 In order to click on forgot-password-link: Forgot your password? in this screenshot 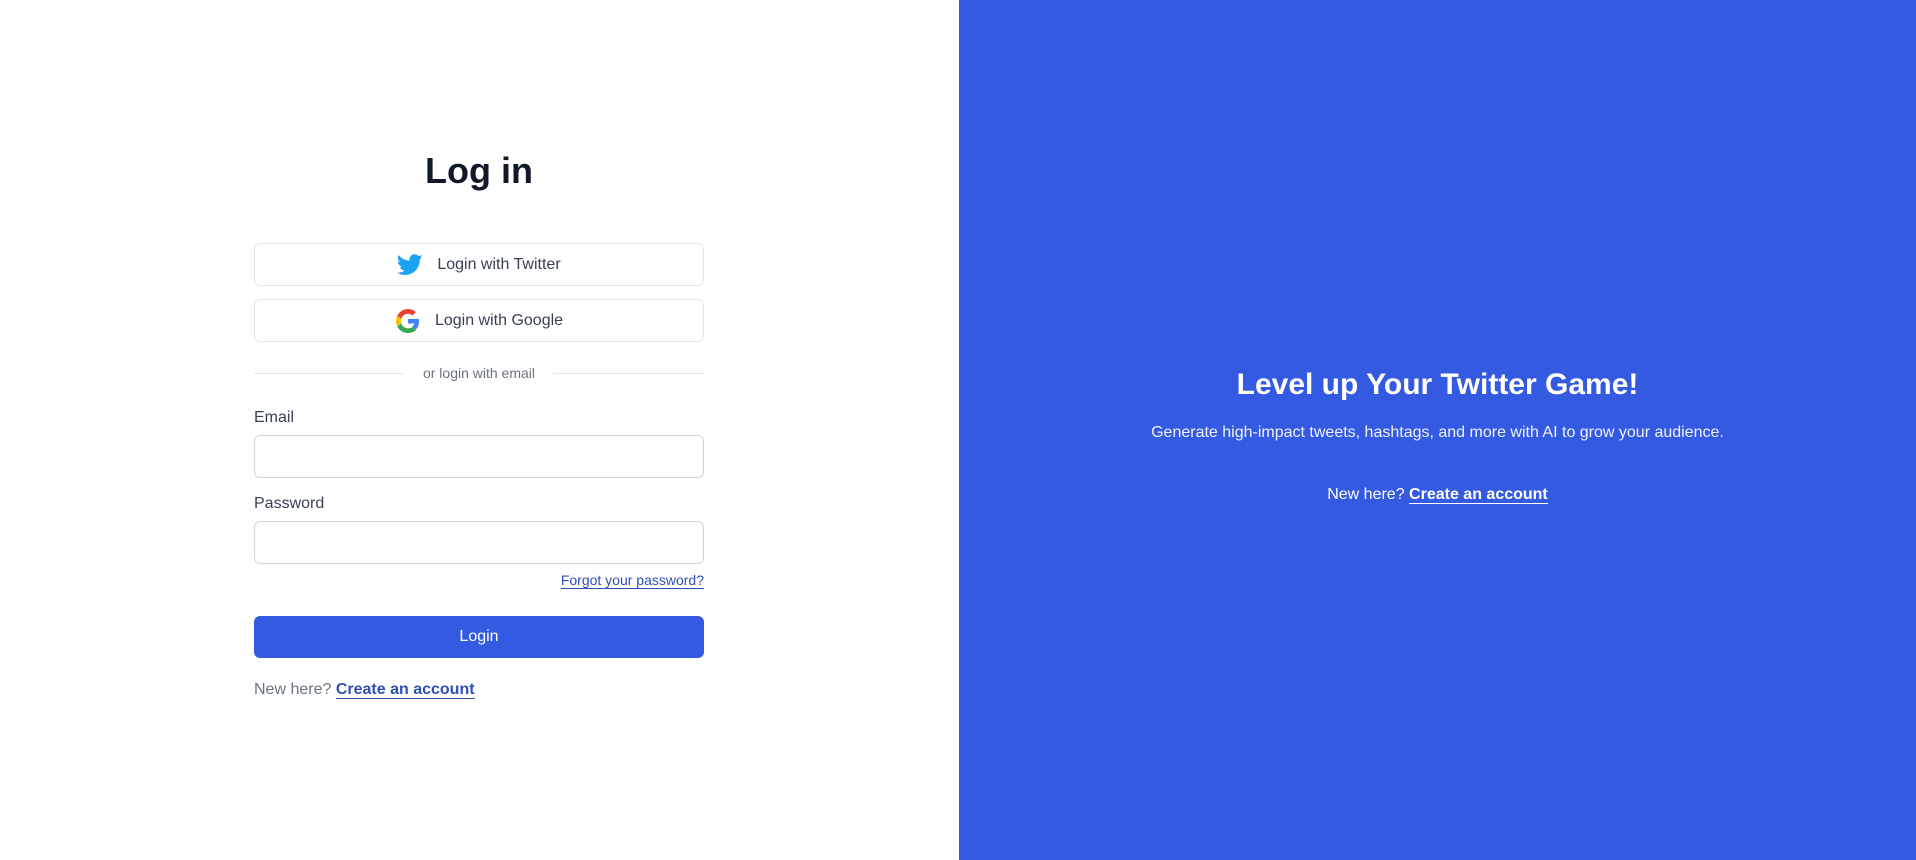, I will do `click(632, 580)`.